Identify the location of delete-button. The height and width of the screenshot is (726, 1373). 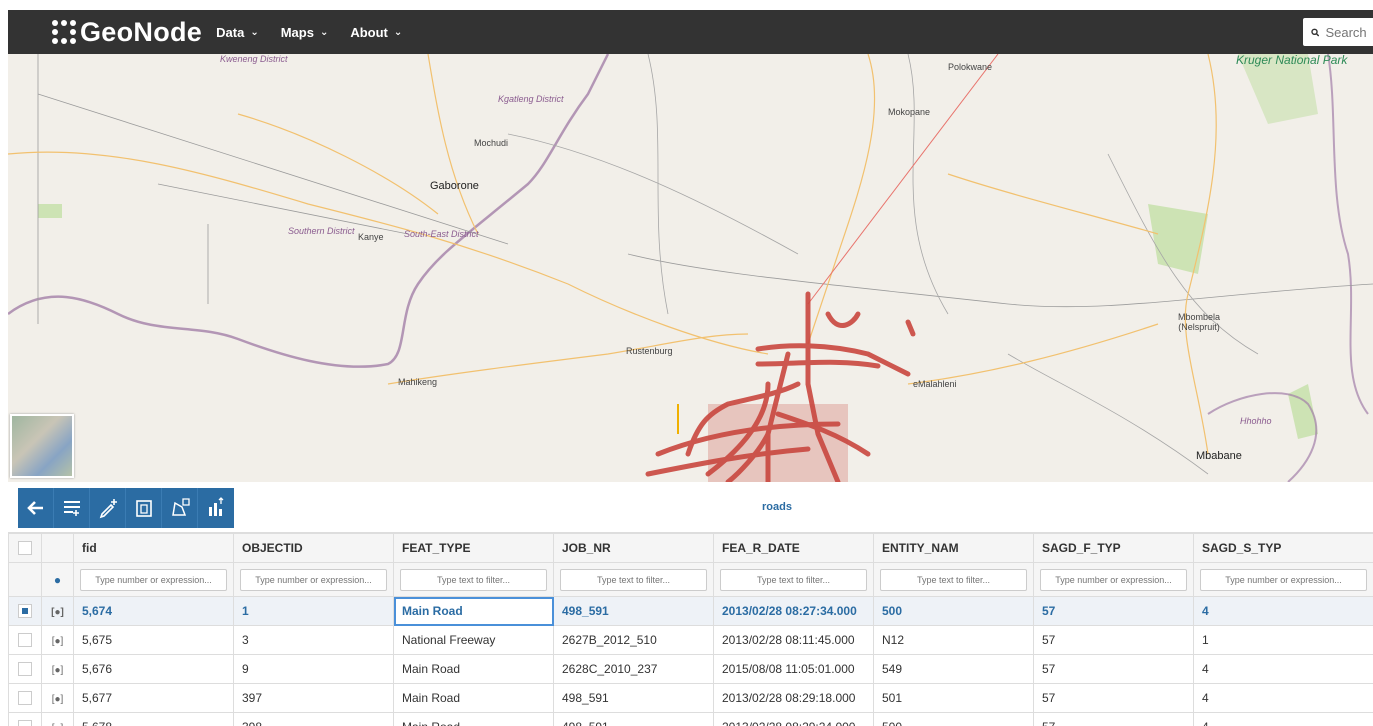
(144, 508).